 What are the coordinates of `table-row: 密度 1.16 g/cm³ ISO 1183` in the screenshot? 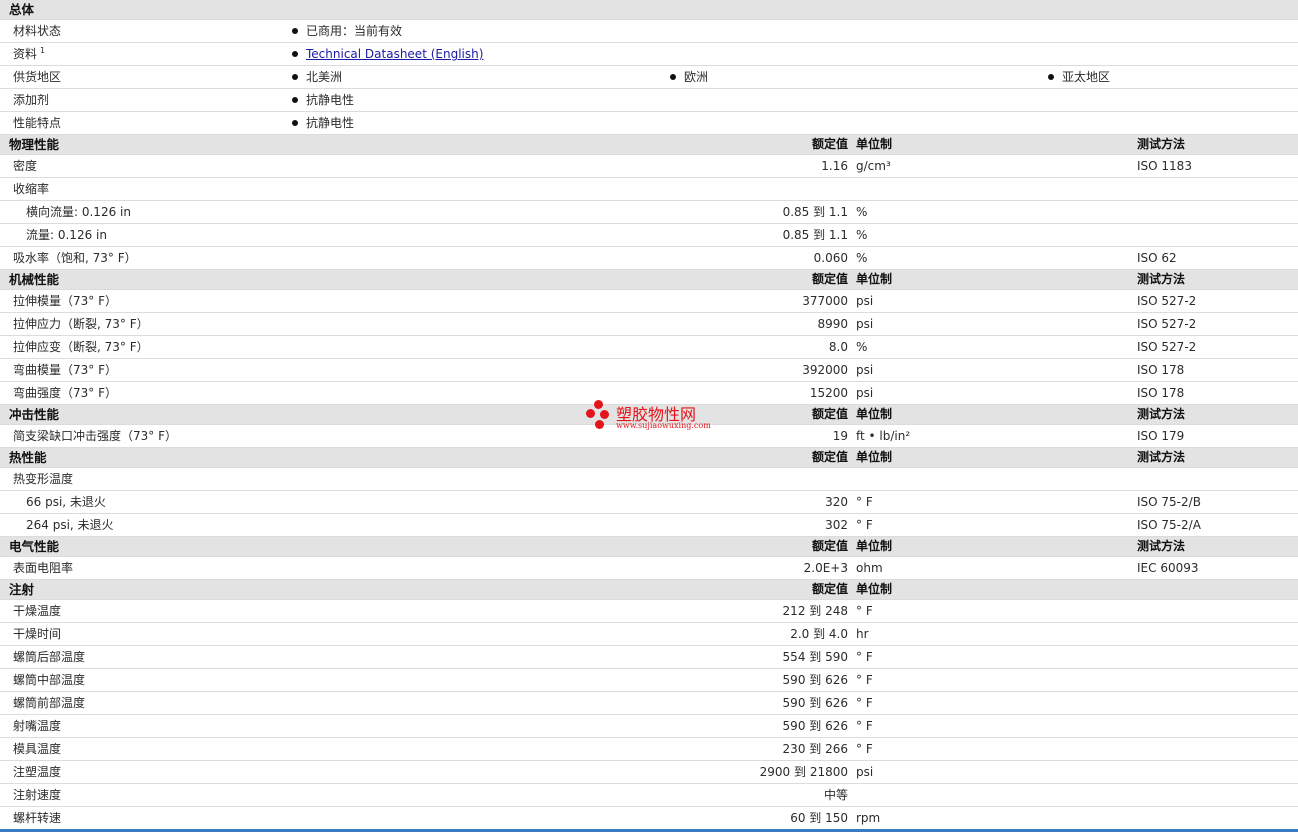 It's located at (649, 166).